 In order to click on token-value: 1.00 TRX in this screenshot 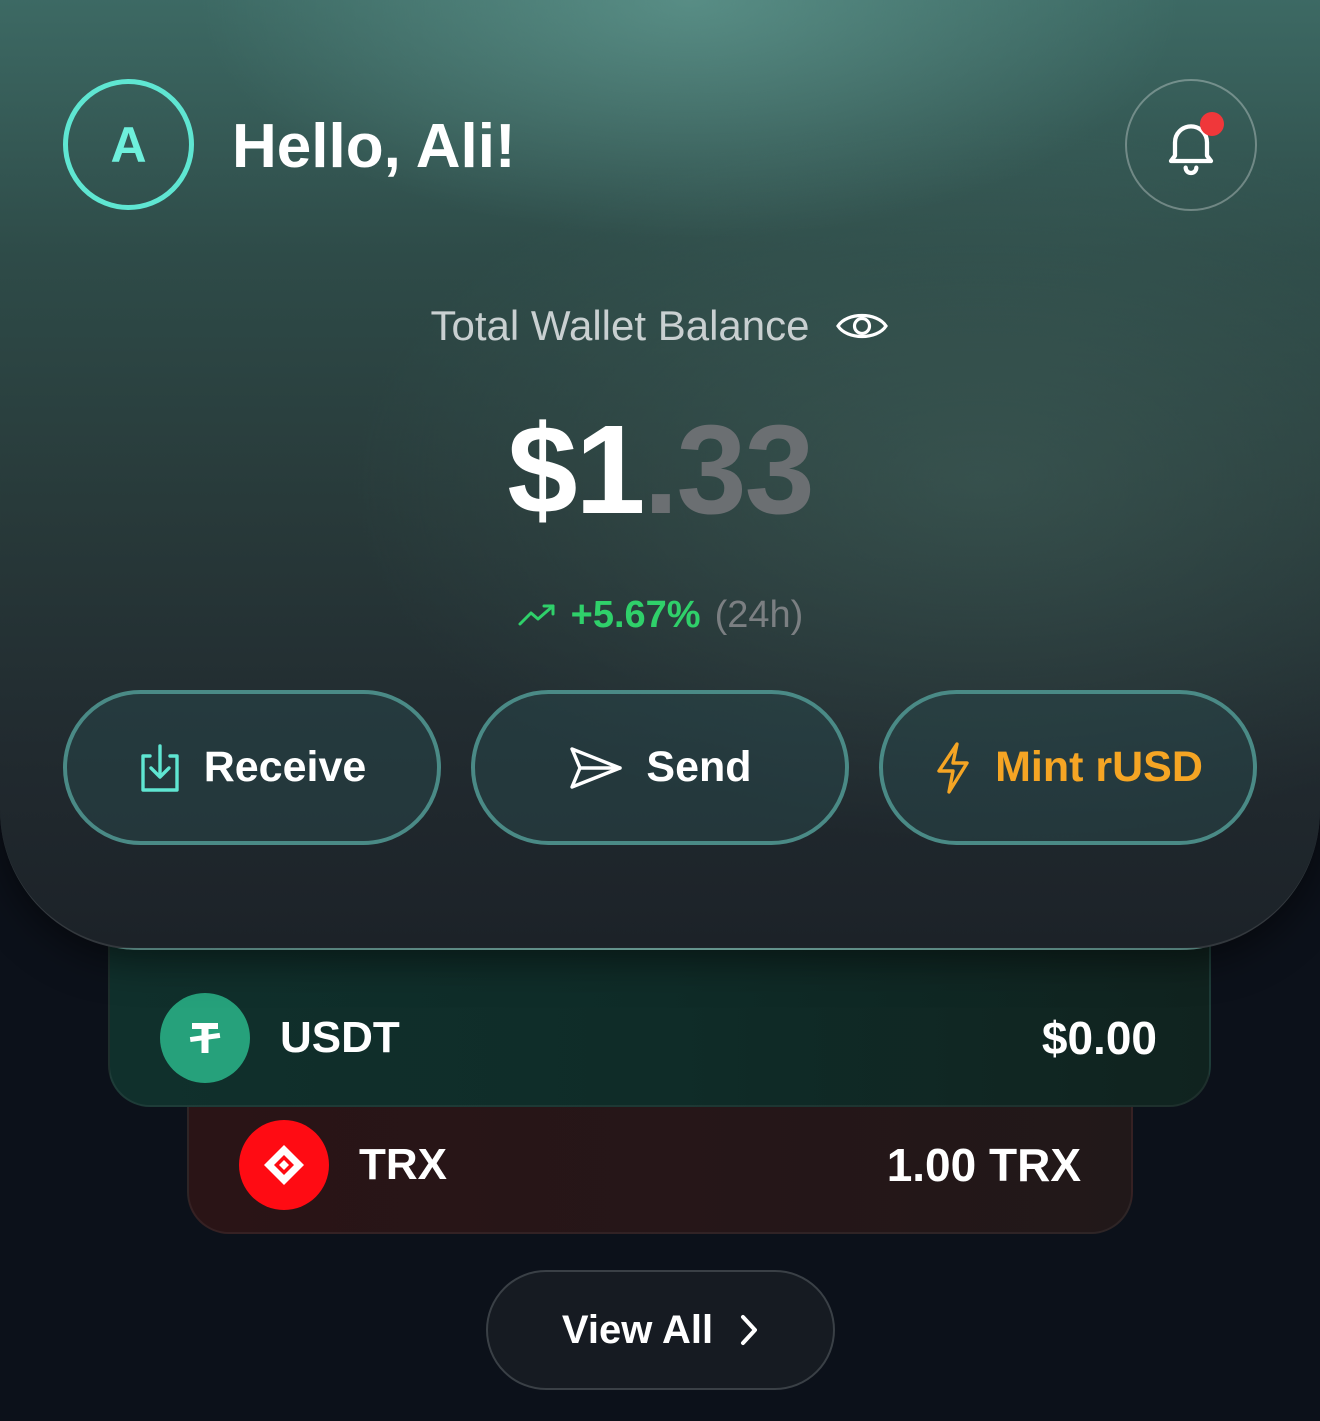, I will do `click(983, 1165)`.